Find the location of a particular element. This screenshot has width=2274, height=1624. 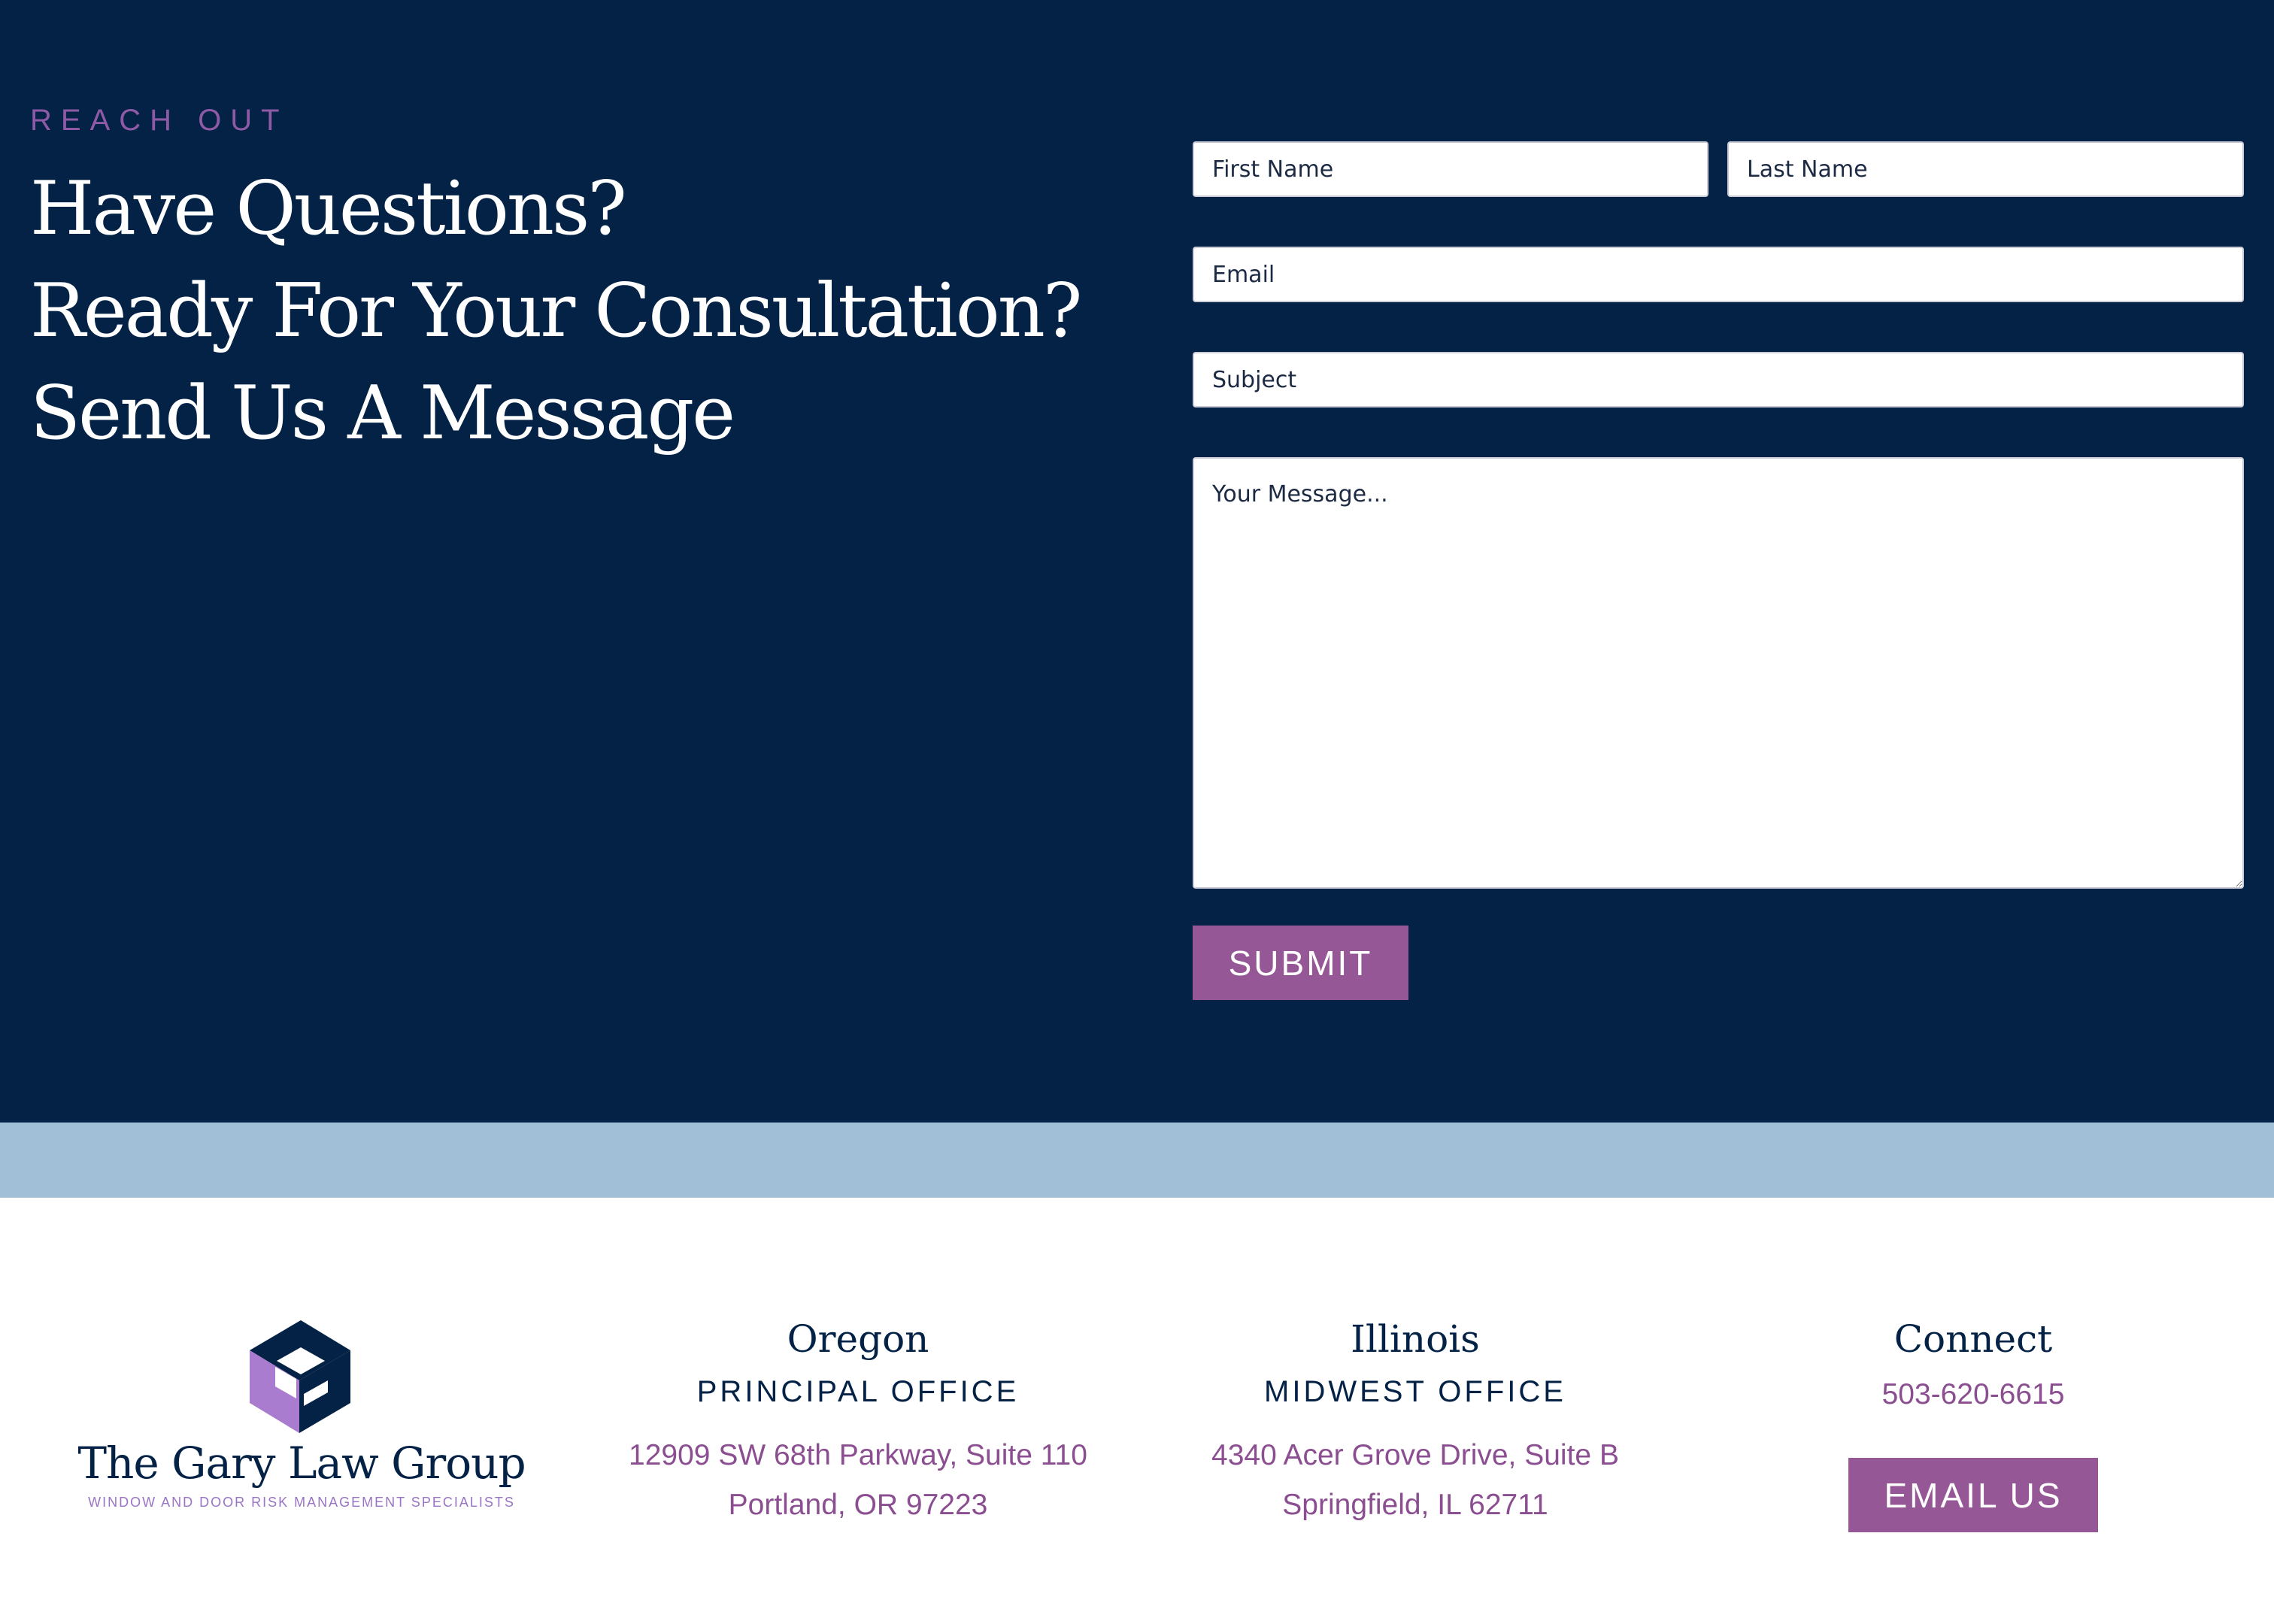

submit-button: SUBMIT is located at coordinates (1300, 963).